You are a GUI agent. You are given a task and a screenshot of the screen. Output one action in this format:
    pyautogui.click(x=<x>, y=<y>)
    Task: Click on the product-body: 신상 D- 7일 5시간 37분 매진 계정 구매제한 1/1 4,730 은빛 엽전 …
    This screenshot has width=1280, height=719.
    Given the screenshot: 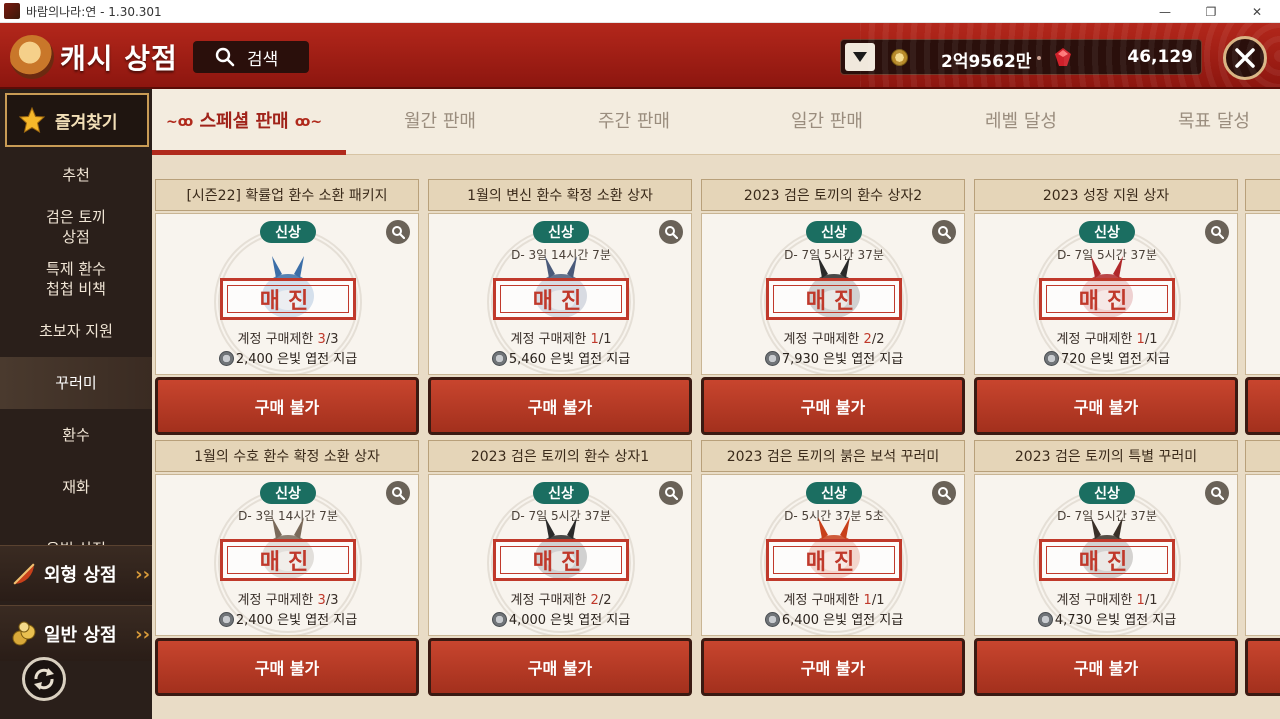 What is the action you would take?
    pyautogui.click(x=1106, y=555)
    